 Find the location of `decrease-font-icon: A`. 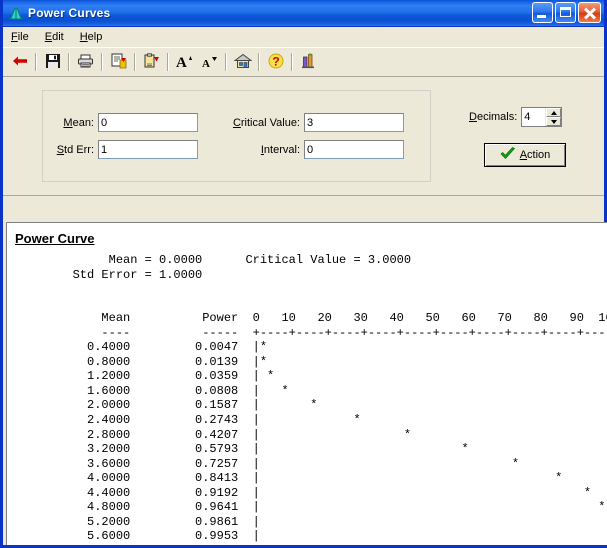

decrease-font-icon: A is located at coordinates (210, 62).